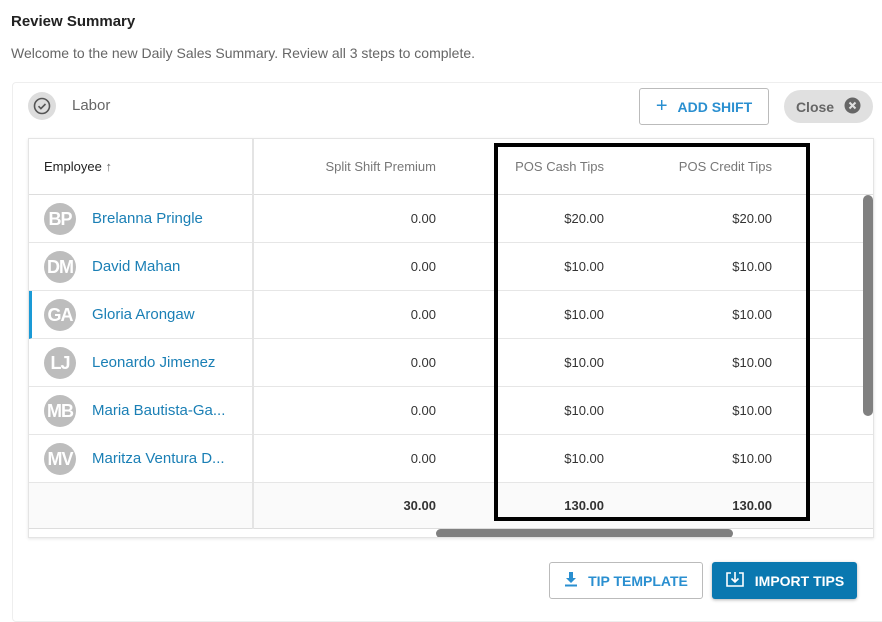 The height and width of the screenshot is (622, 882). Describe the element at coordinates (73, 21) in the screenshot. I see `page-title: Review Summary` at that location.